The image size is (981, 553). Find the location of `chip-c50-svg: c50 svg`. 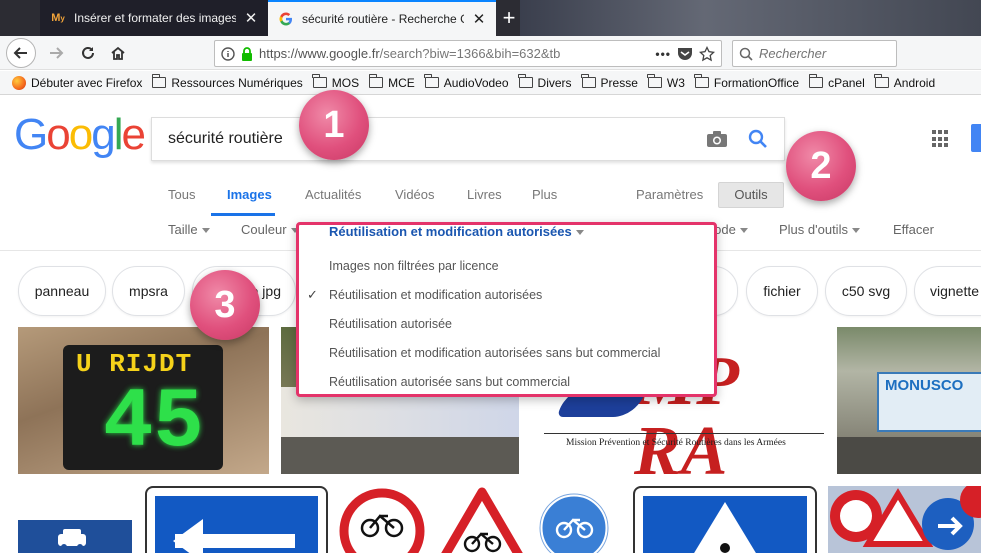

chip-c50-svg: c50 svg is located at coordinates (866, 291).